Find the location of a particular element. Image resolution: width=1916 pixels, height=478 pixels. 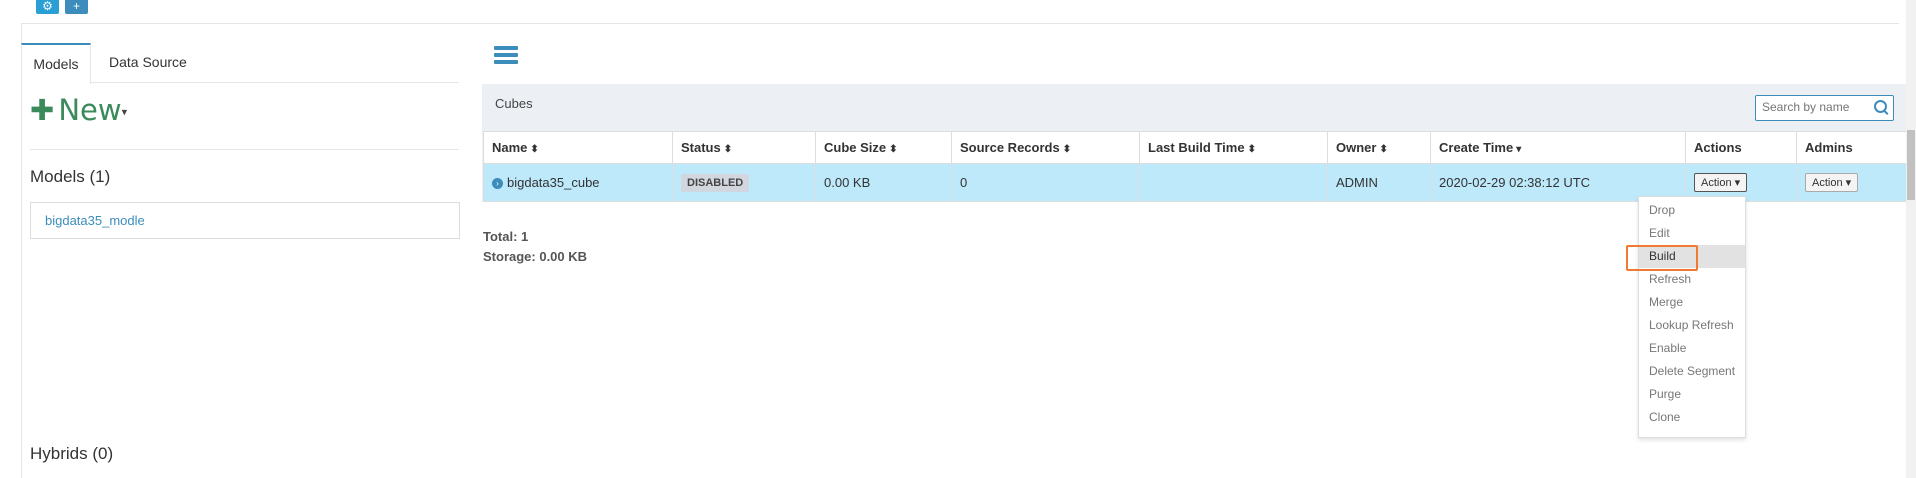

top-divider is located at coordinates (960, 23).